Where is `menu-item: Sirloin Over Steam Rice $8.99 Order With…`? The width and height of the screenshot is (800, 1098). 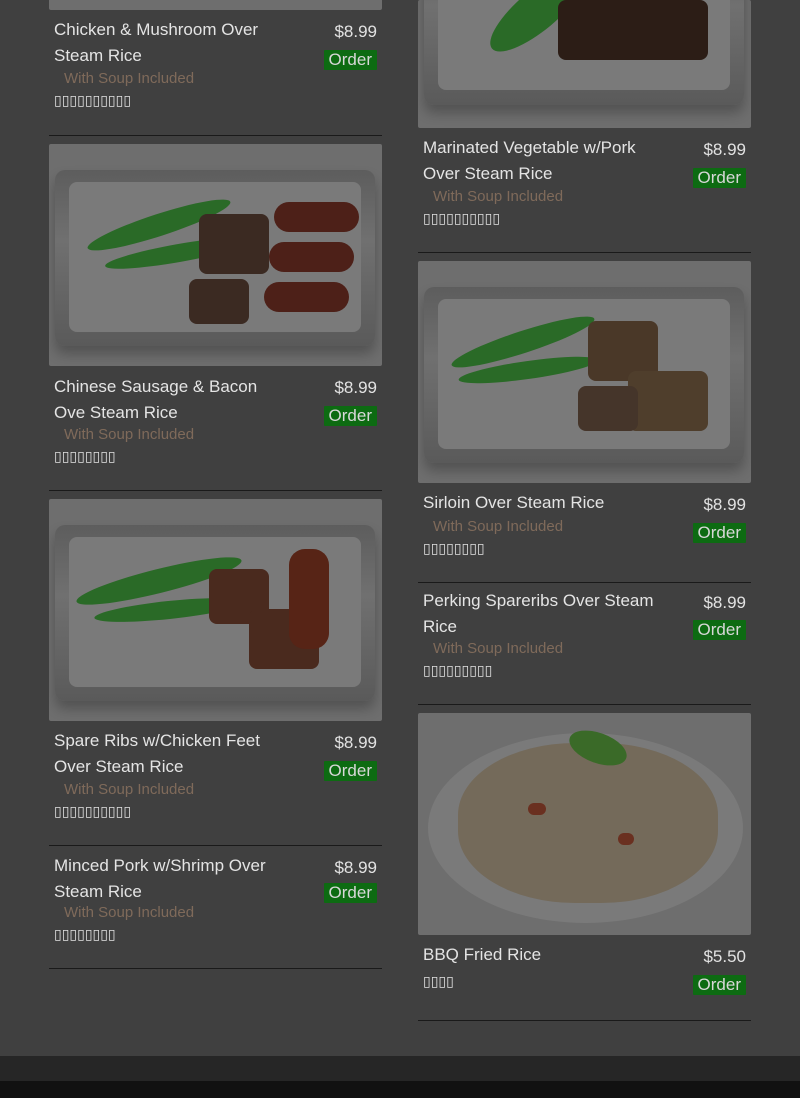 menu-item: Sirloin Over Steam Rice $8.99 Order With… is located at coordinates (584, 533).